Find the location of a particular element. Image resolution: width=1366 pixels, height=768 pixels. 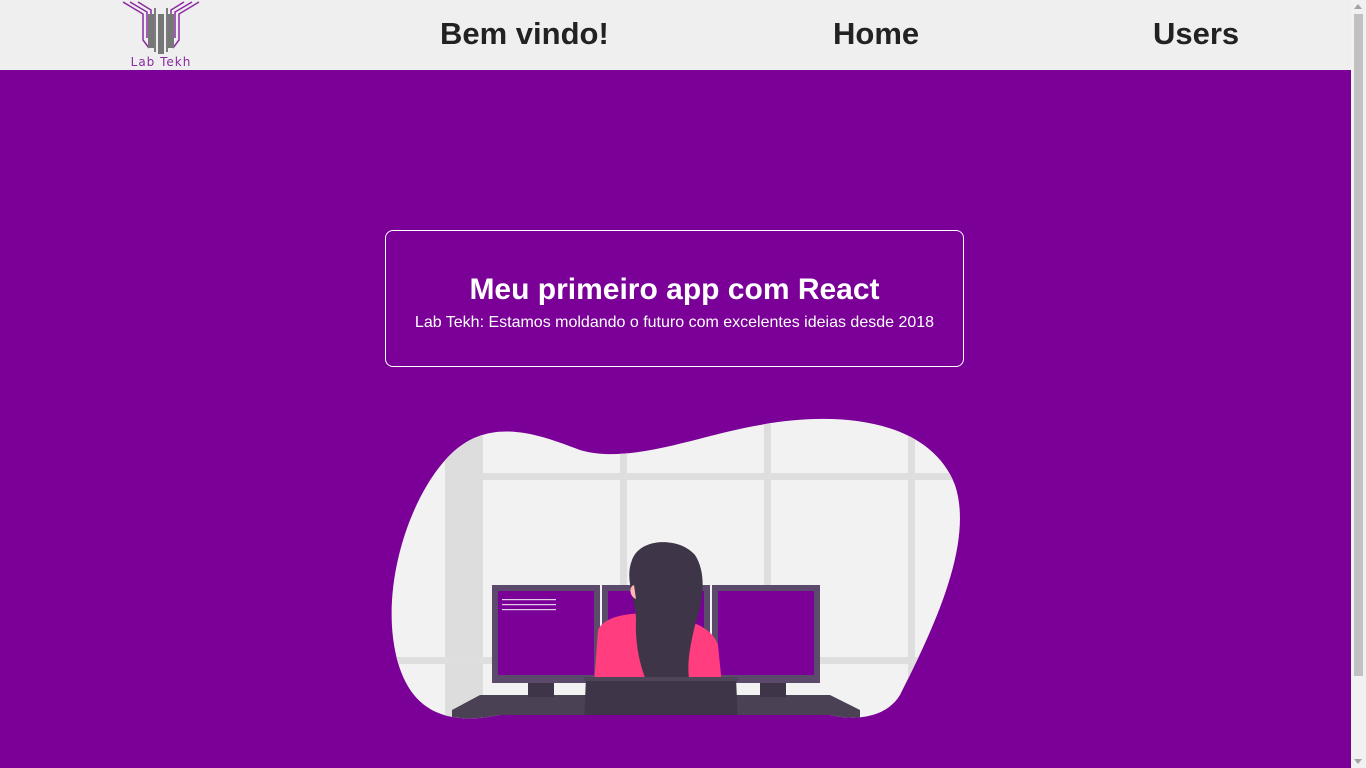

vertical-scrollbar is located at coordinates (1358, 384).